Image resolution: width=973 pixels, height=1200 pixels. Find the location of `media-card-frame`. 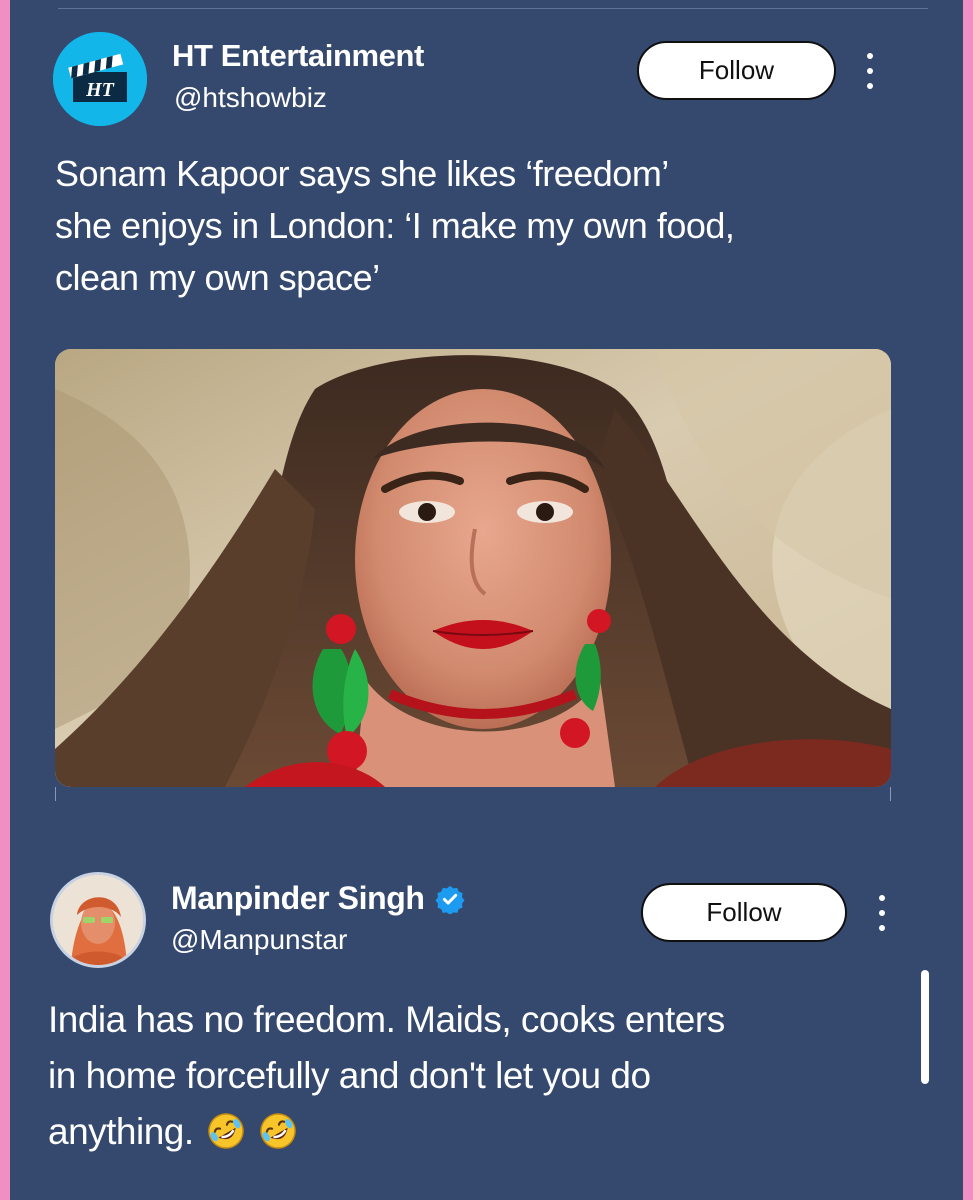

media-card-frame is located at coordinates (473, 794).